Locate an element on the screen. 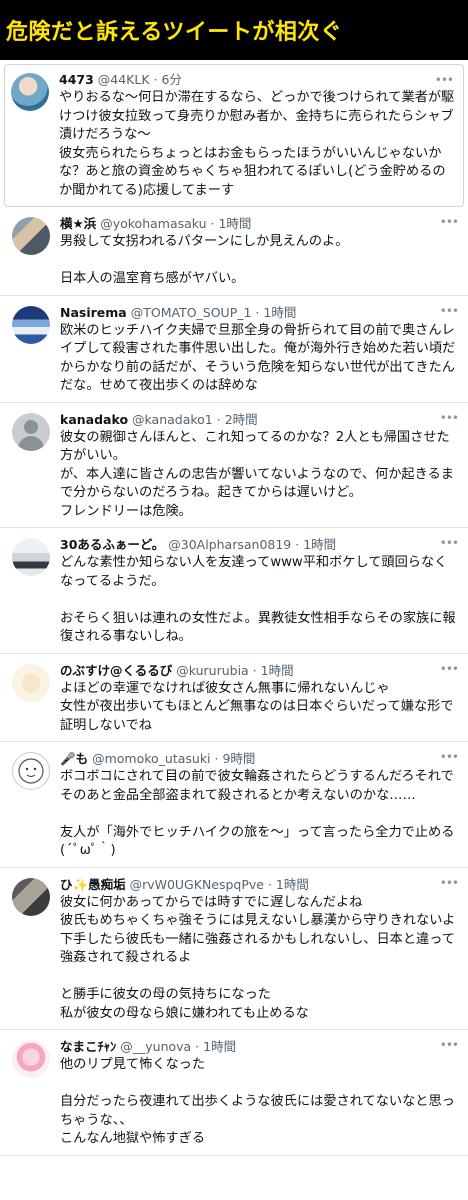 The height and width of the screenshot is (1200, 468). tweet-time: 9時間 is located at coordinates (238, 758).